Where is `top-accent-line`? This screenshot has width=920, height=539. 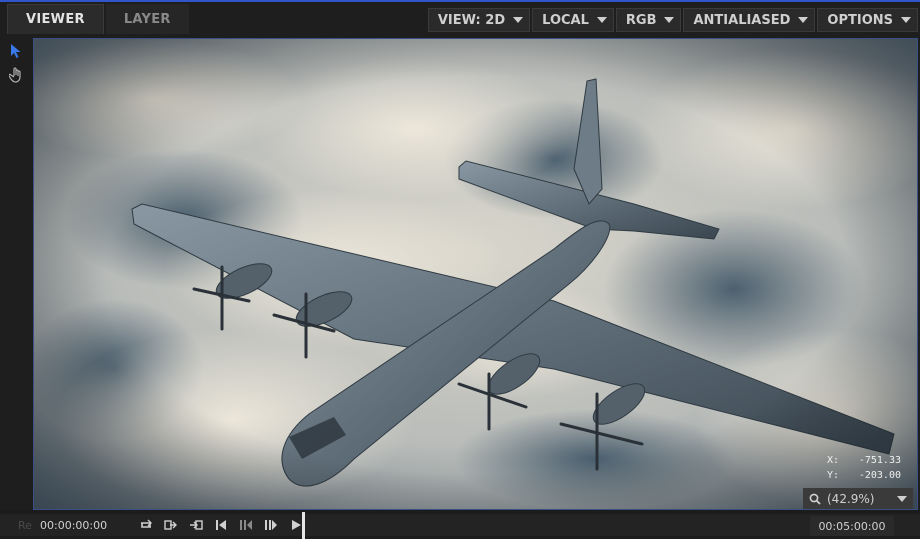
top-accent-line is located at coordinates (460, 1).